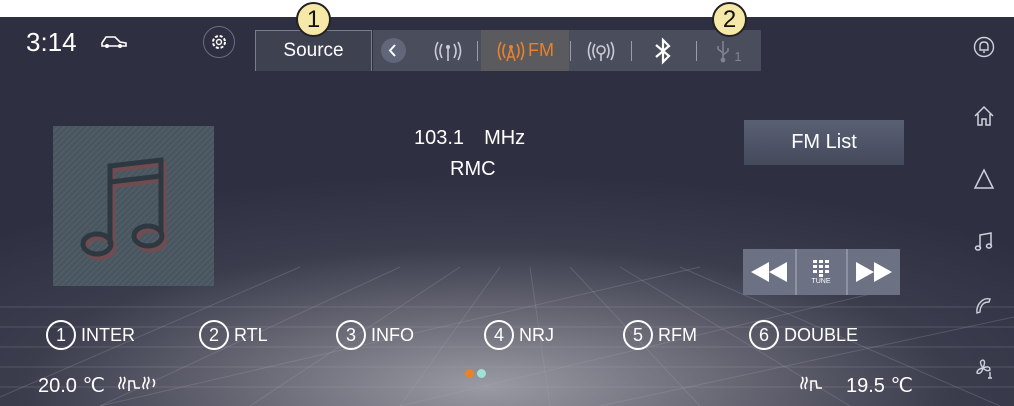  I want to click on phone-button, so click(984, 306).